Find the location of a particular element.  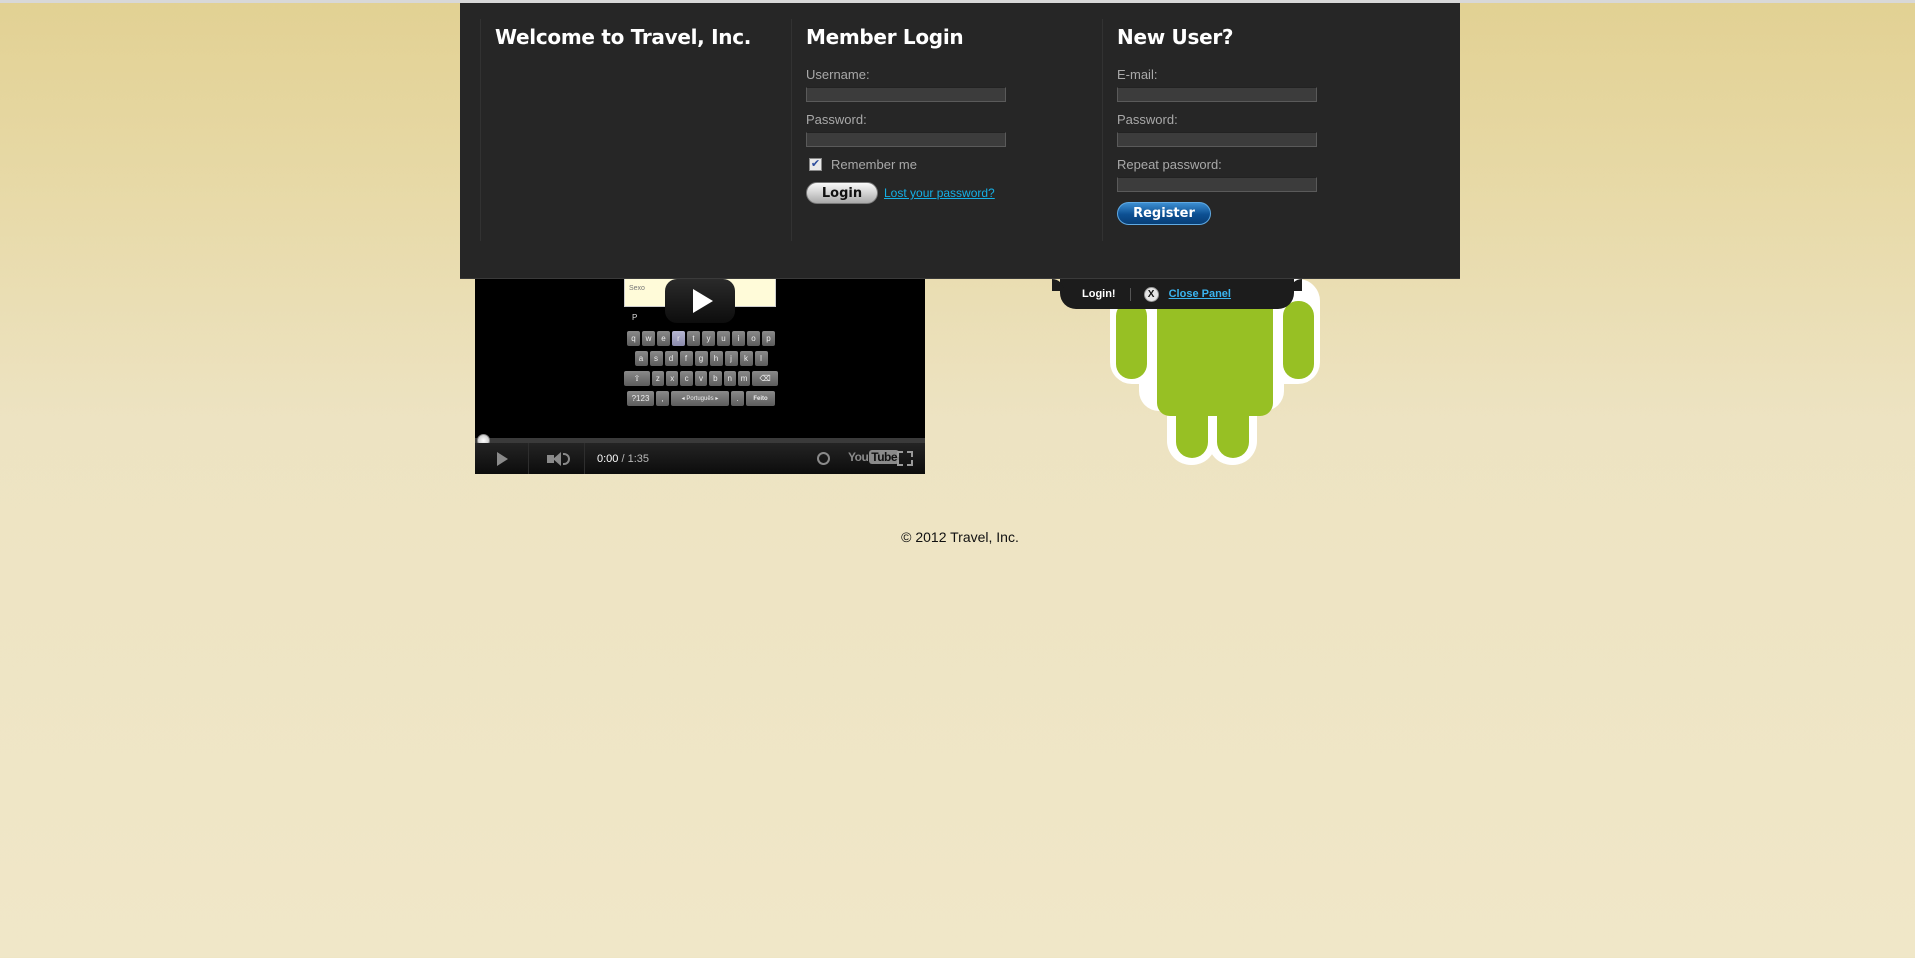

keyboard-key: g is located at coordinates (701, 358).